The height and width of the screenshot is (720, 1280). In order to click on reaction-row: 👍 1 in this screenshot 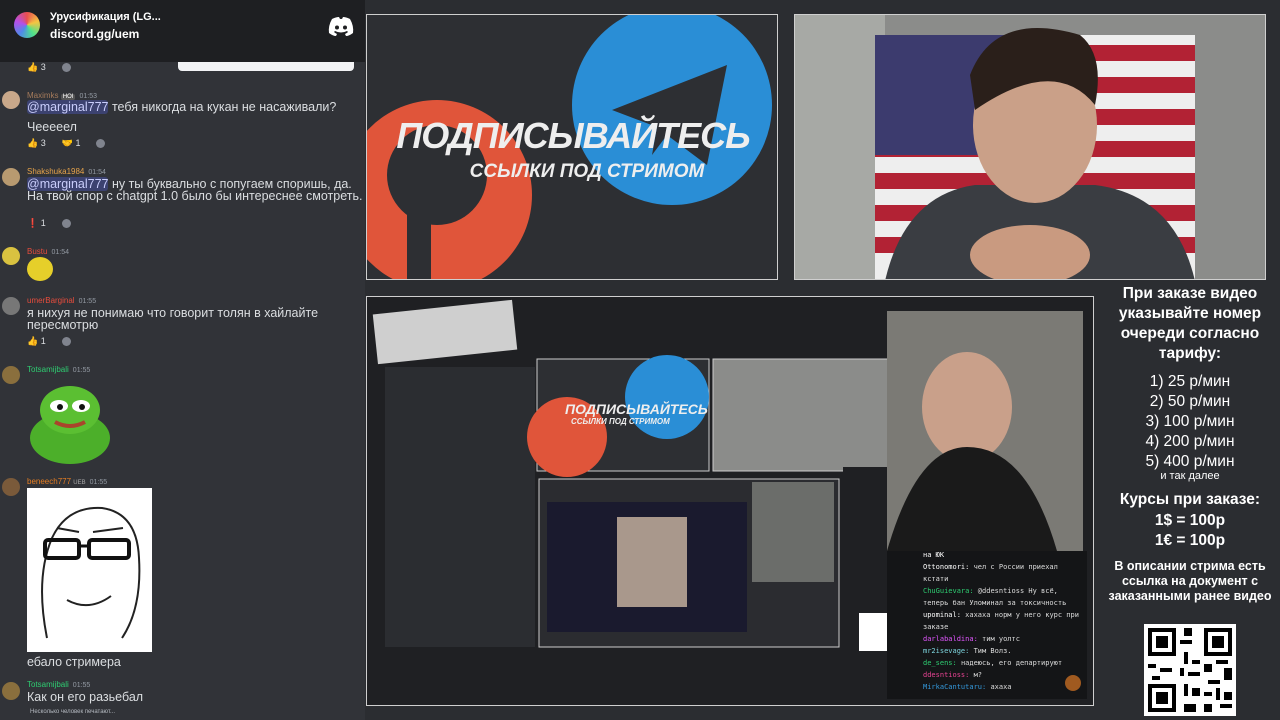, I will do `click(53, 341)`.